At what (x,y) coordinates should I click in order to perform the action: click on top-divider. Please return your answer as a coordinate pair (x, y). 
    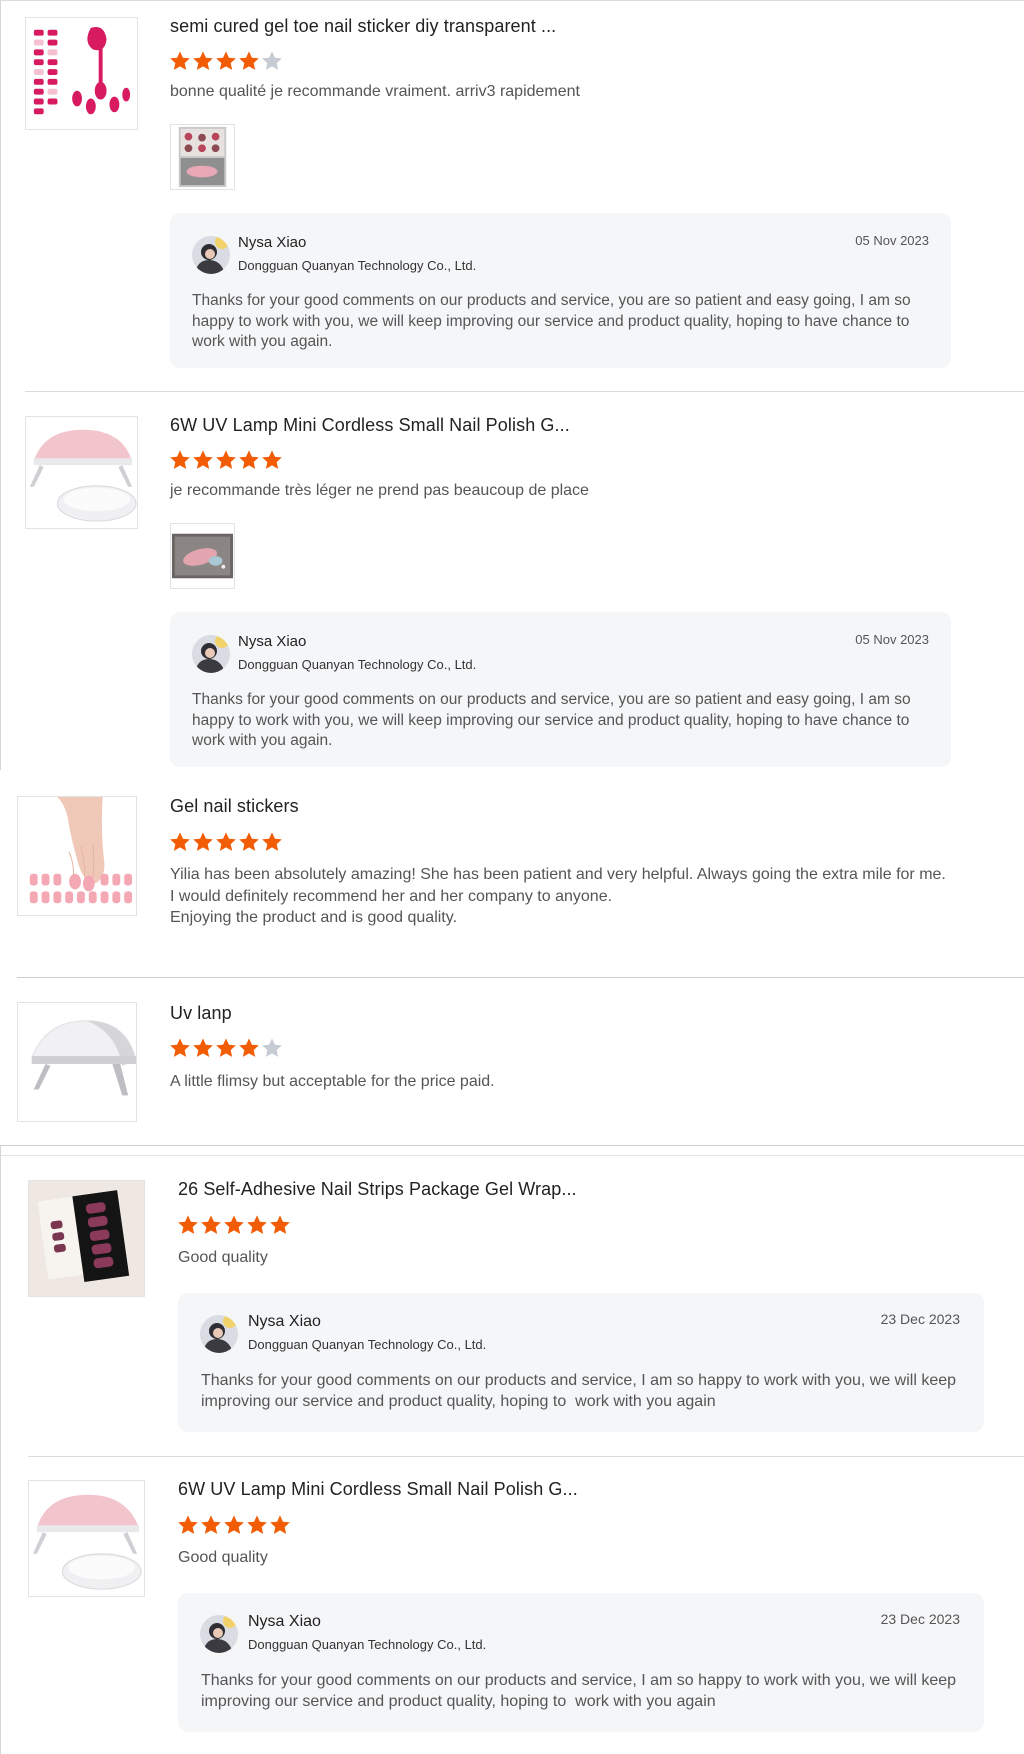
    Looking at the image, I should click on (512, 0).